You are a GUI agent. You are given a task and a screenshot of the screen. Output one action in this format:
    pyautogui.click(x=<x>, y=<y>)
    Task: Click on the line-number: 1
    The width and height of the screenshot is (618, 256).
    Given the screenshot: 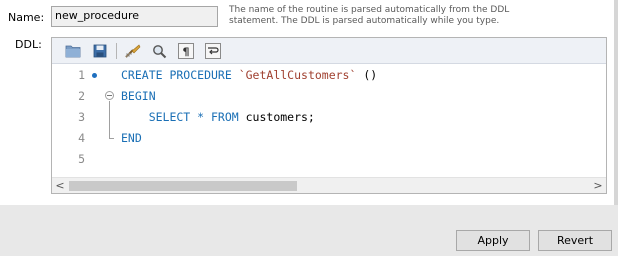 What is the action you would take?
    pyautogui.click(x=81, y=75)
    